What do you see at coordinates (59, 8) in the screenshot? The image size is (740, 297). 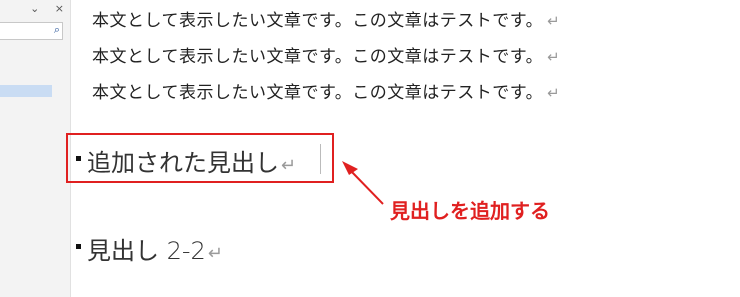 I see `close-icon: ×` at bounding box center [59, 8].